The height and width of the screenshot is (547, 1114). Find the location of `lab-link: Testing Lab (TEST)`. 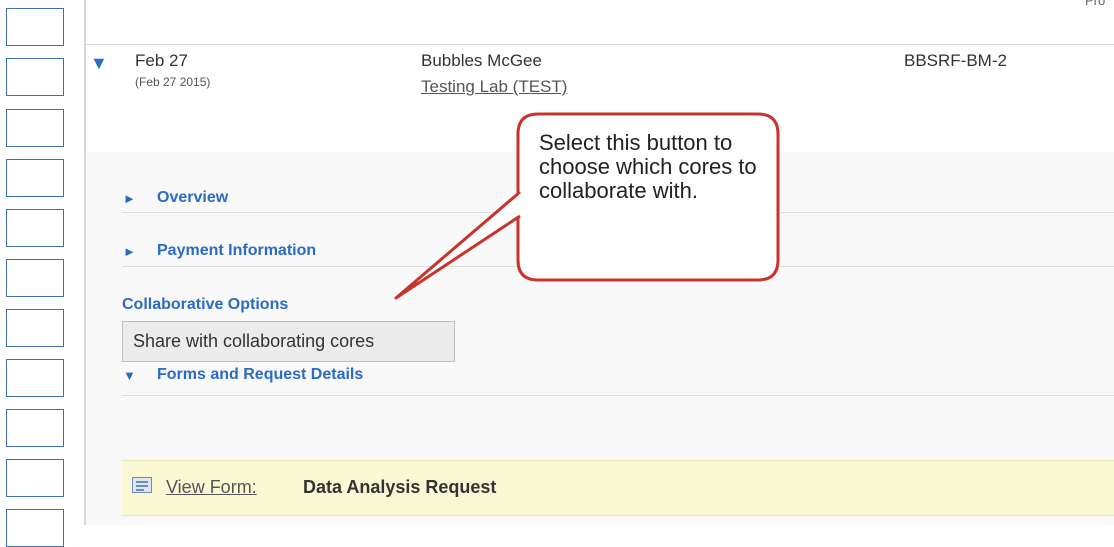

lab-link: Testing Lab (TEST) is located at coordinates (494, 87).